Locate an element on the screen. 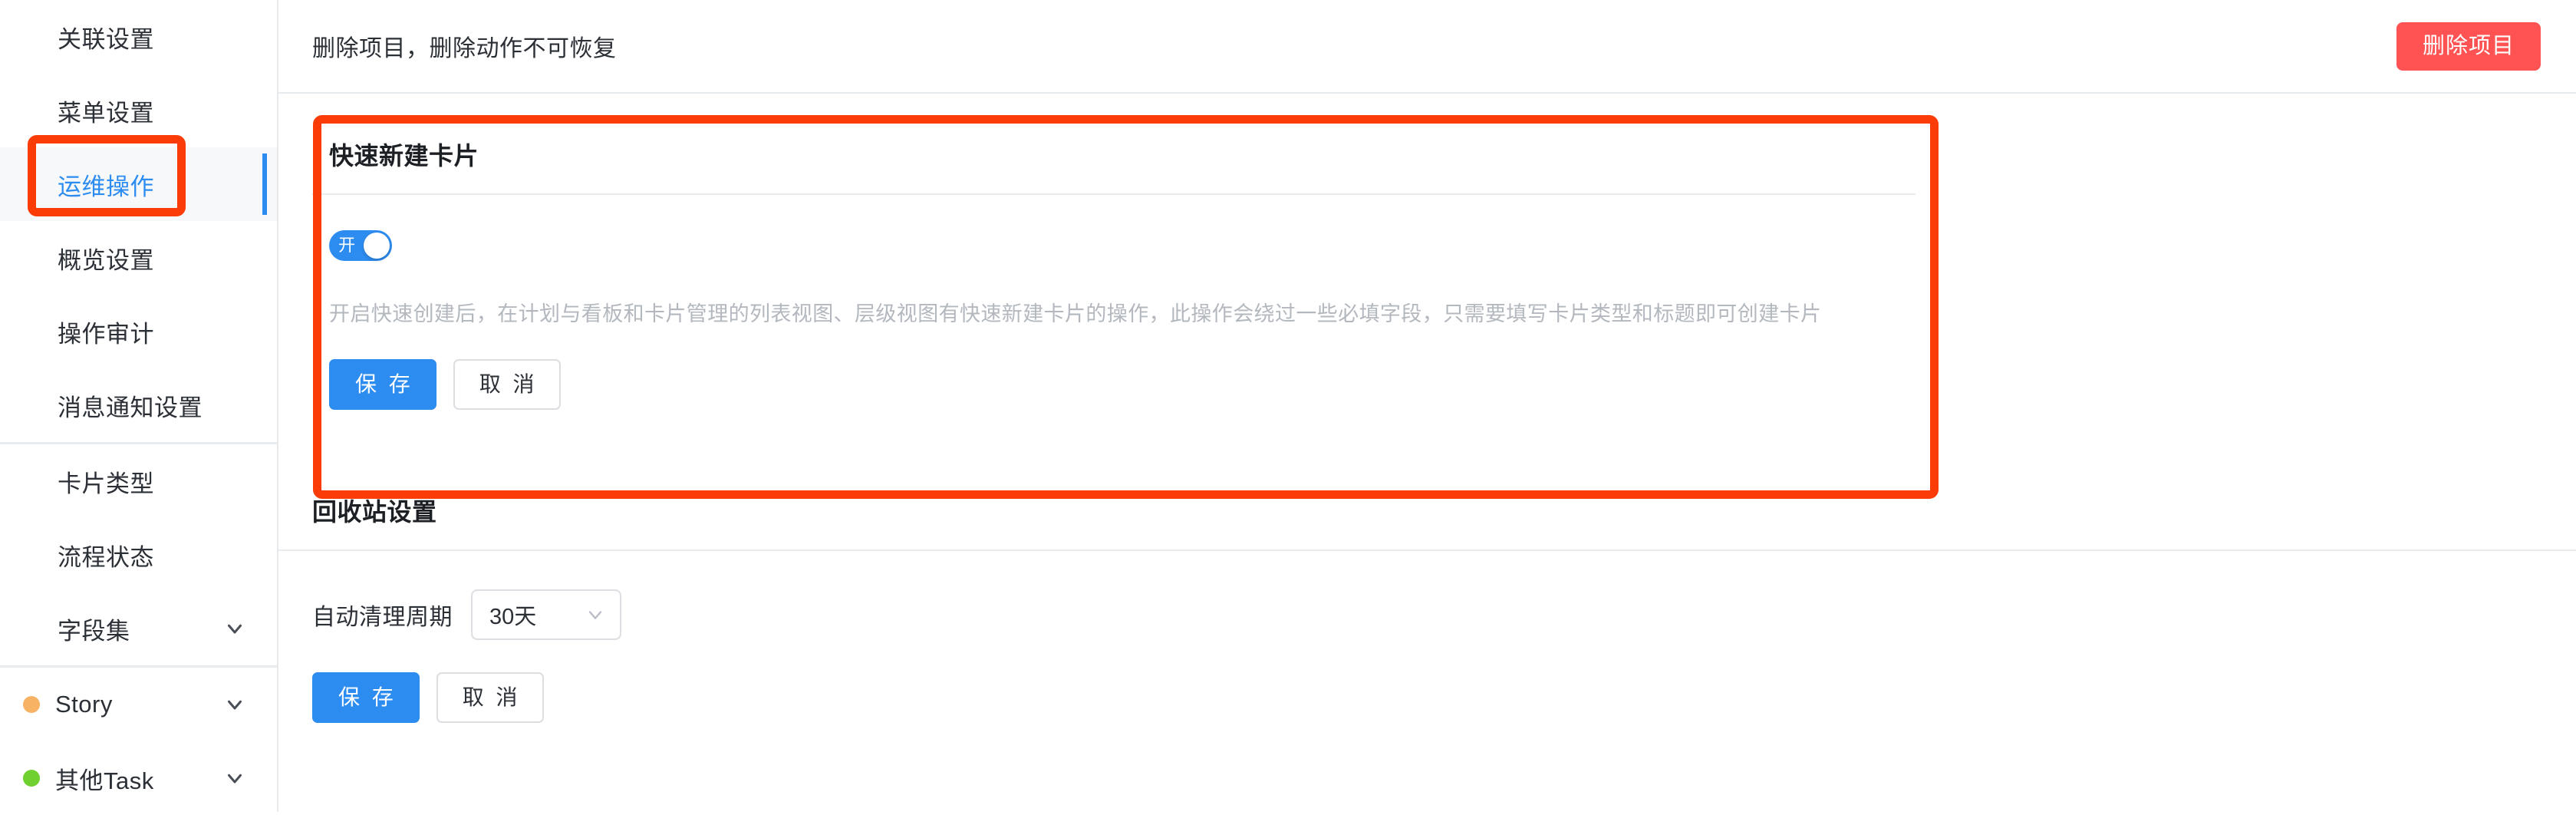 The height and width of the screenshot is (815, 2576). sidebar-item-label: 消息通知设置 is located at coordinates (130, 407).